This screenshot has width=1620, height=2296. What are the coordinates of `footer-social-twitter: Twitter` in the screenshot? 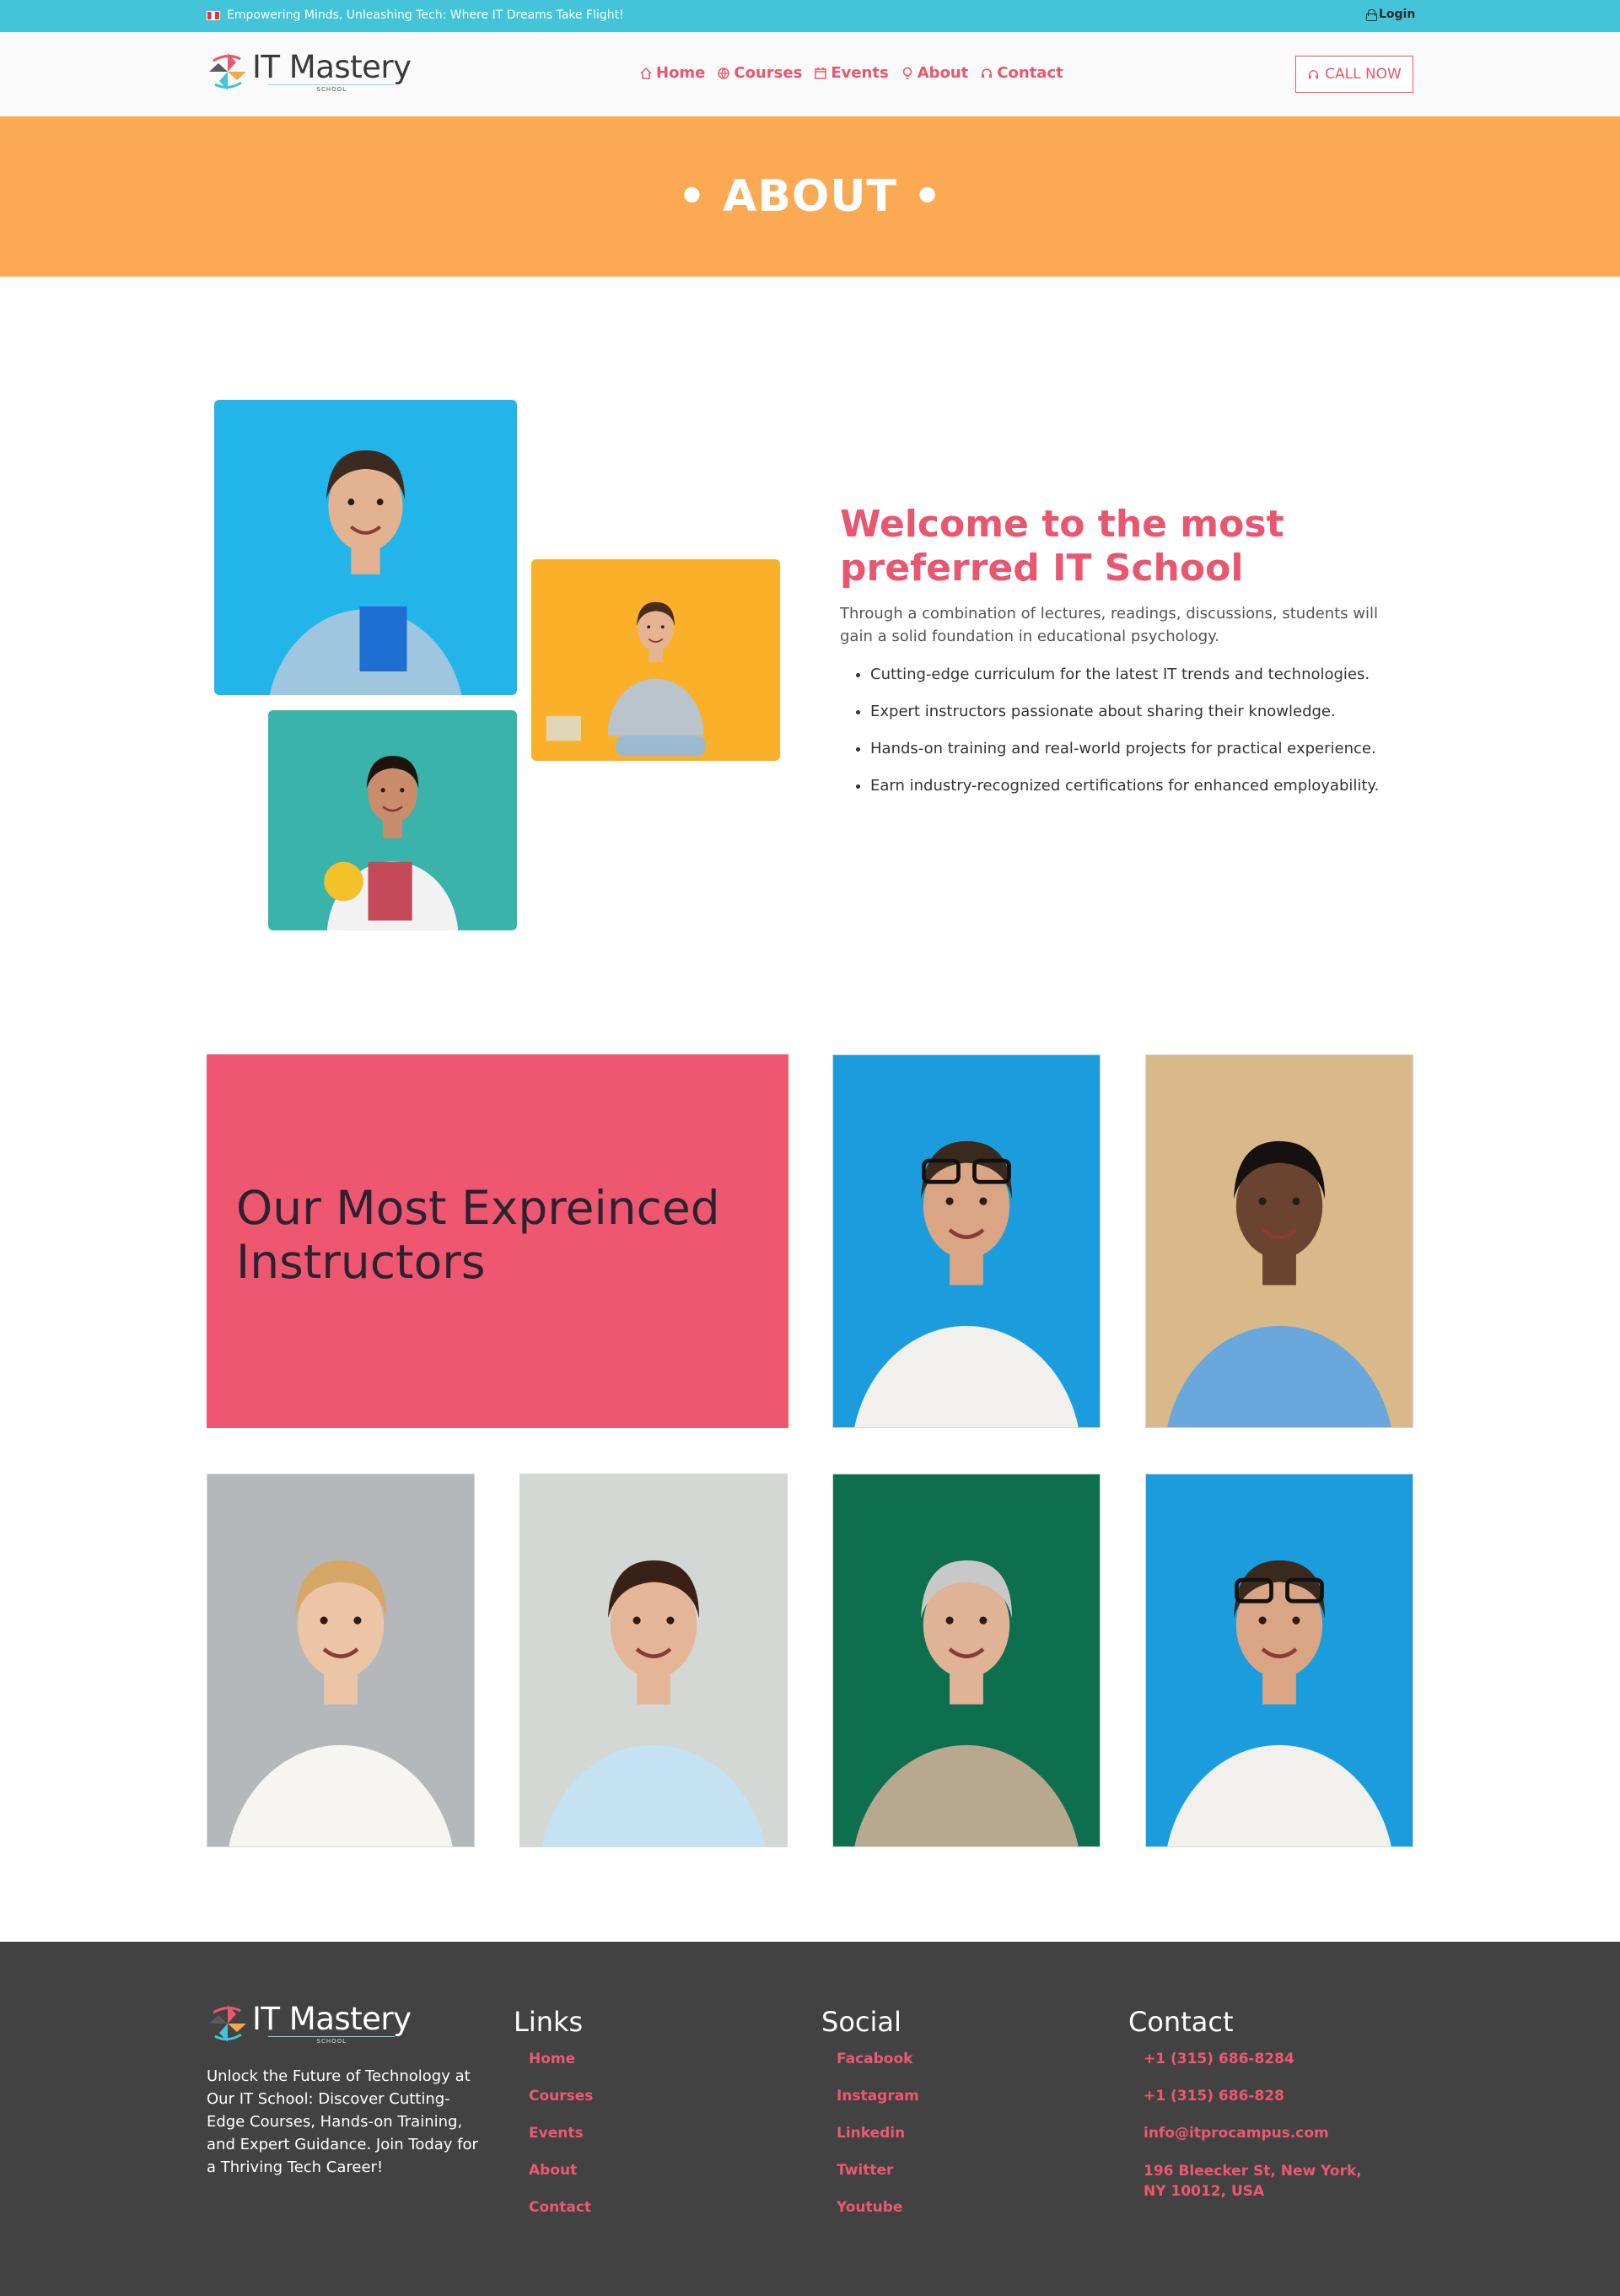 It's located at (878, 2170).